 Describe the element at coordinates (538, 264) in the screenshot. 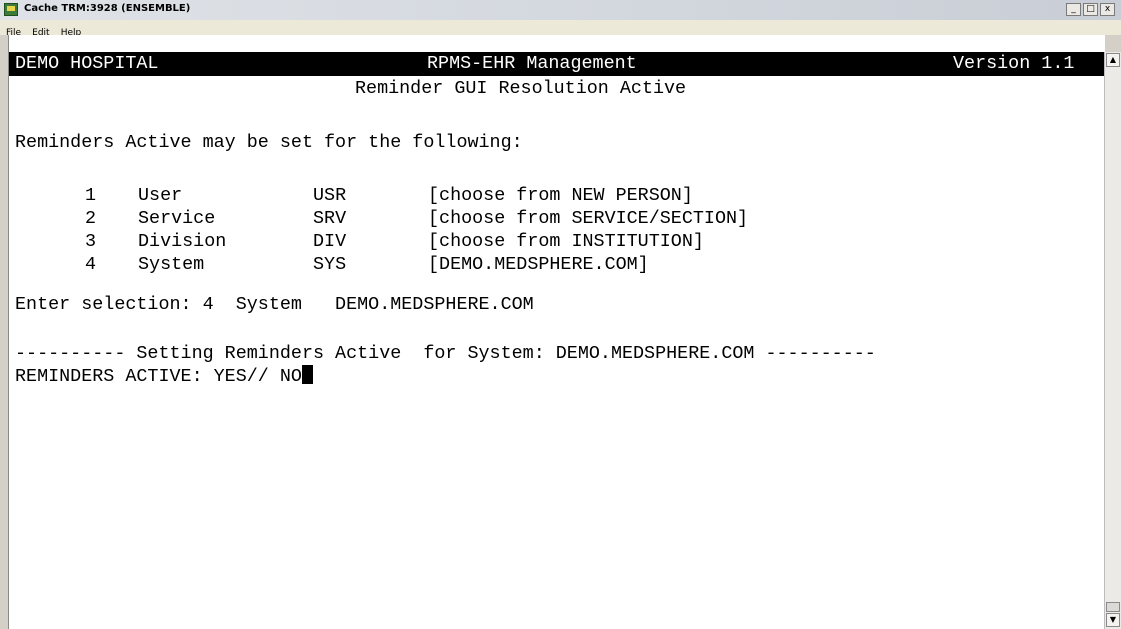

I see `option-desc: [DEMO.MEDSPHERE.COM]` at that location.